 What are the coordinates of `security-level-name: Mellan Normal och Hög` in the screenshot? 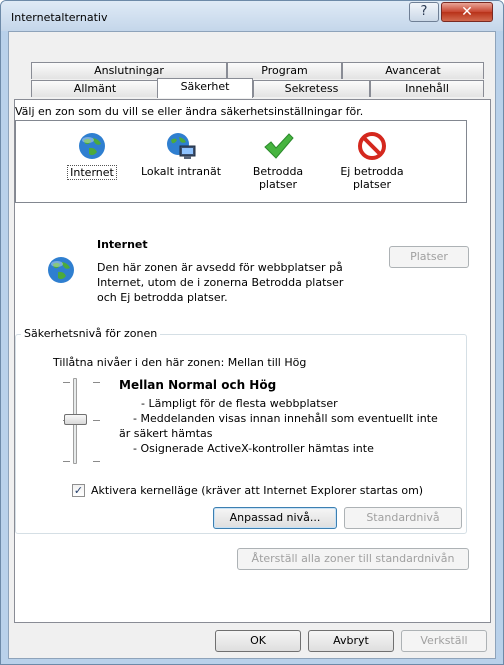 It's located at (198, 385).